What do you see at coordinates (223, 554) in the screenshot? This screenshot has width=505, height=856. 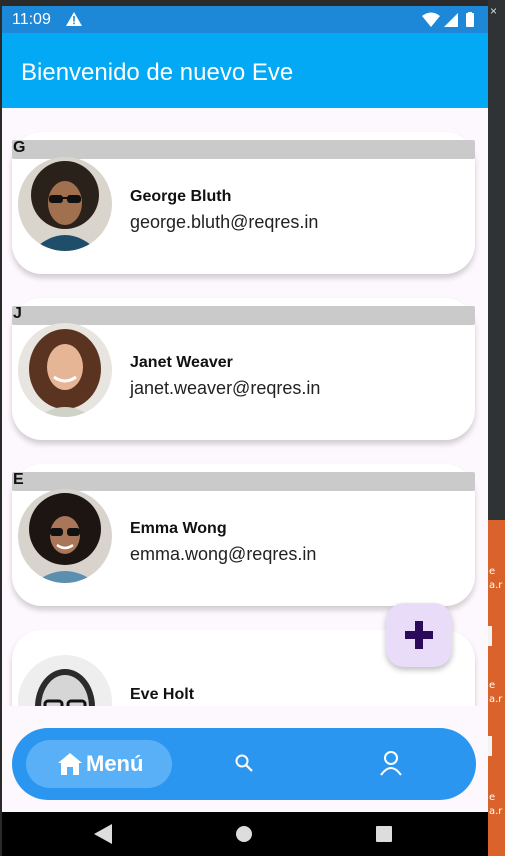 I see `user-email: emma.wong@reqres.in` at bounding box center [223, 554].